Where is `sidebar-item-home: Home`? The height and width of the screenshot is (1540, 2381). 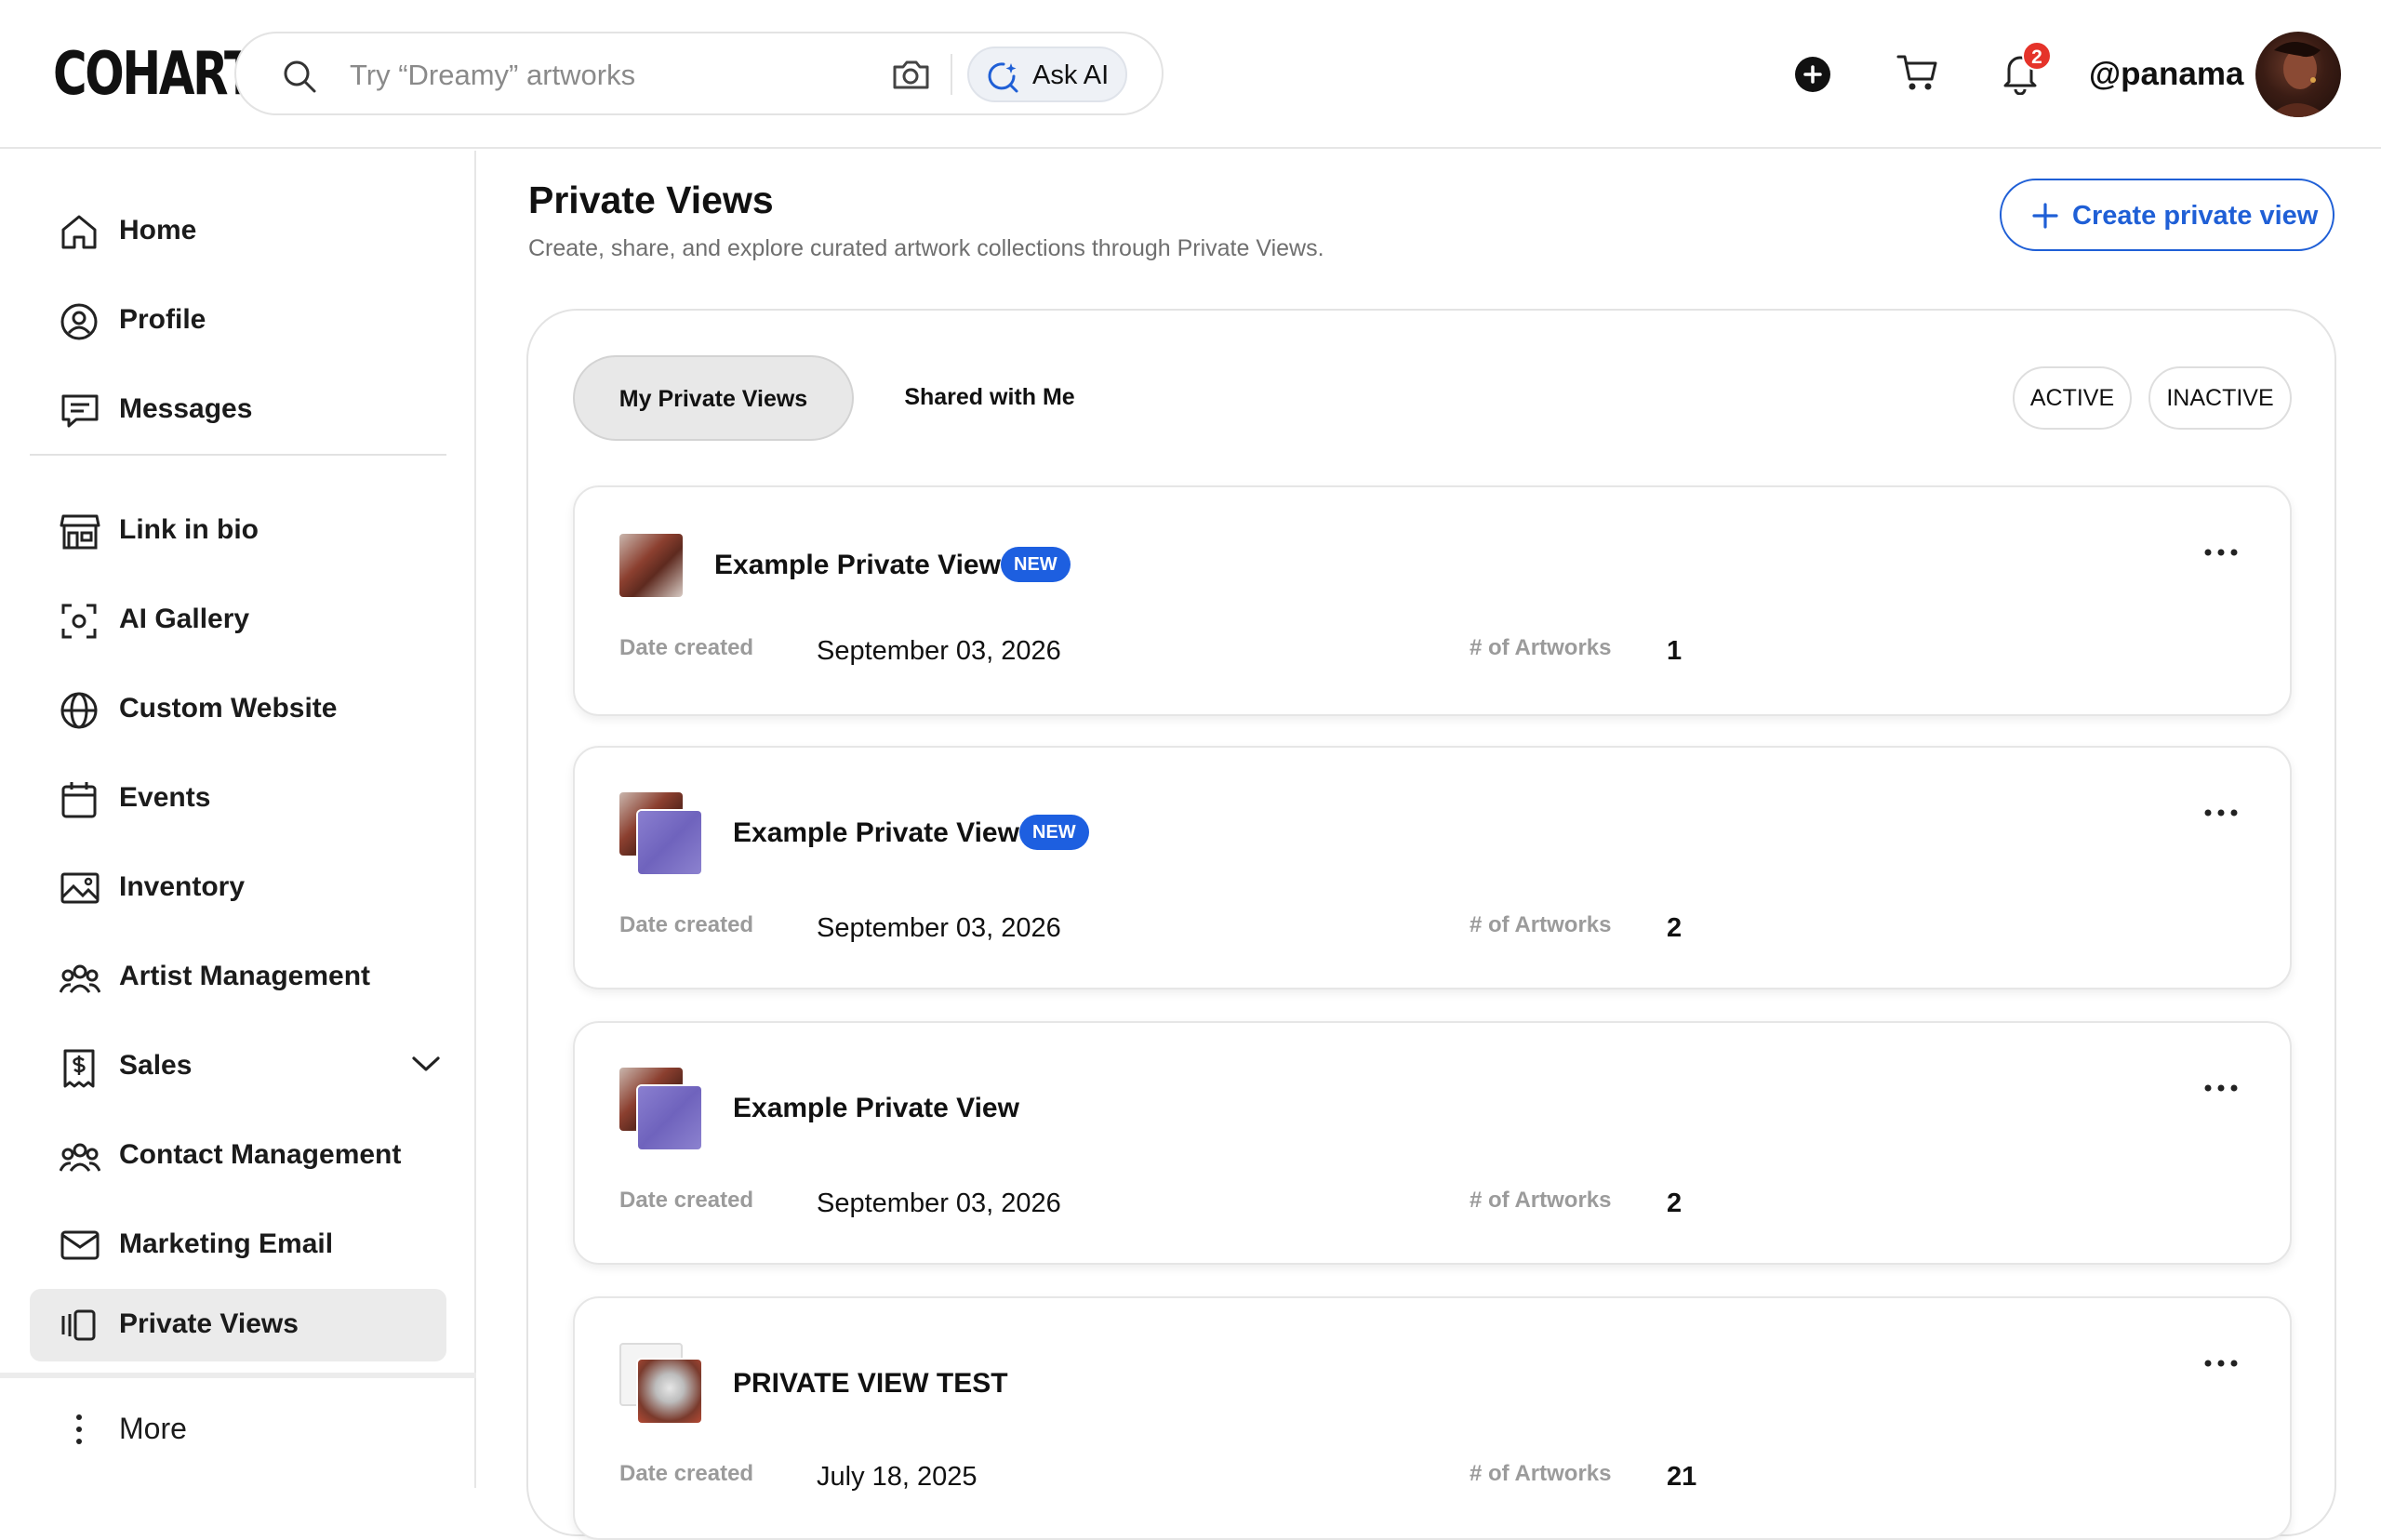
sidebar-item-home: Home is located at coordinates (238, 231).